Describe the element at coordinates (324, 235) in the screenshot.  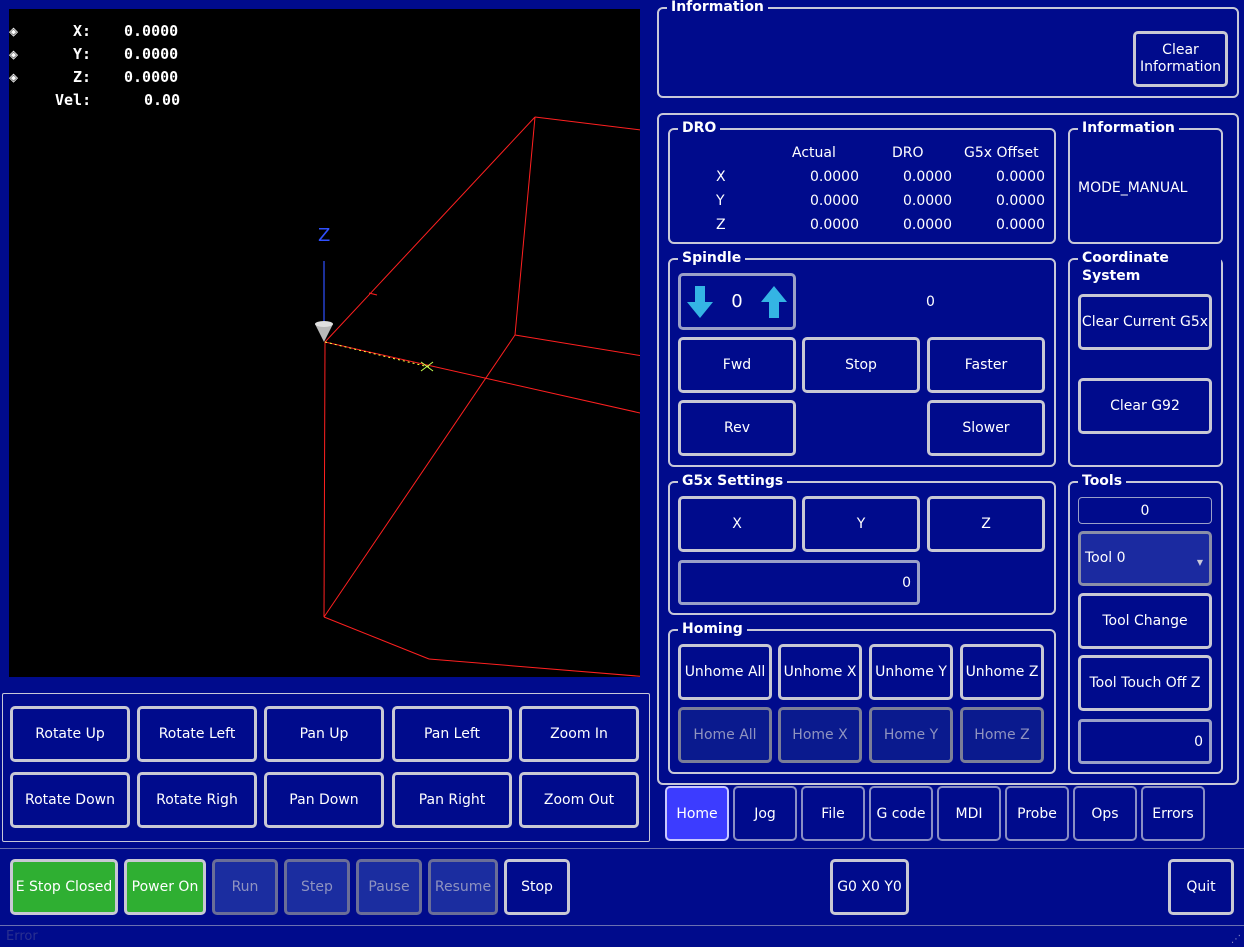
I see `z-axis-label: Z` at that location.